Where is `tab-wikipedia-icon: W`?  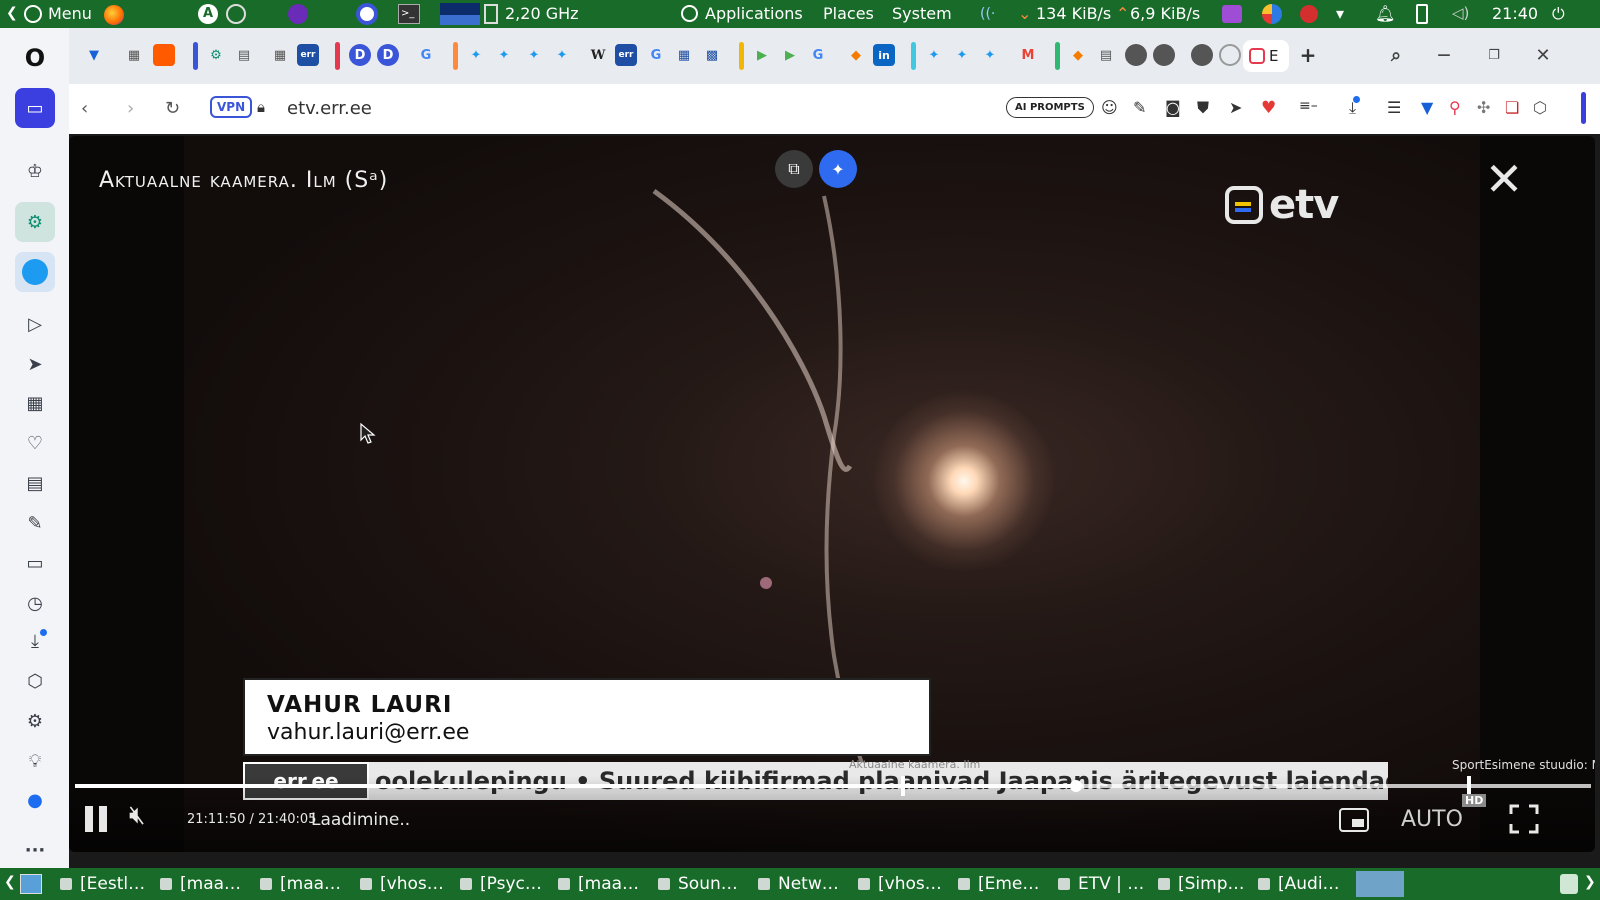 tab-wikipedia-icon: W is located at coordinates (598, 55).